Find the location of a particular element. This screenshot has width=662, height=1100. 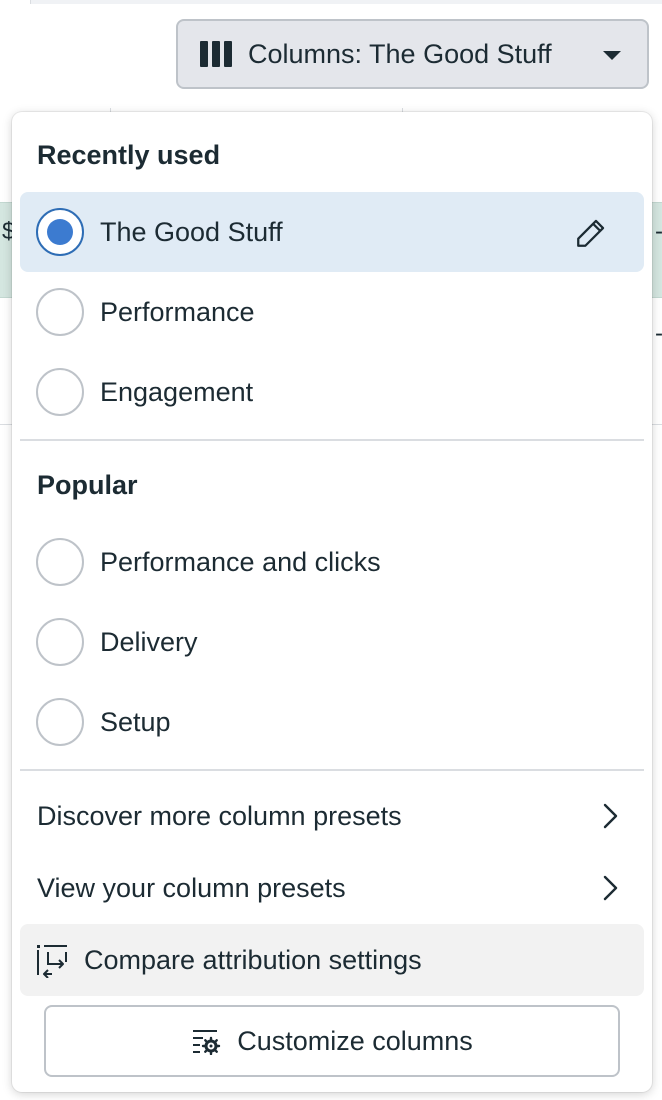

nav-label: Discover more column presets is located at coordinates (219, 815).